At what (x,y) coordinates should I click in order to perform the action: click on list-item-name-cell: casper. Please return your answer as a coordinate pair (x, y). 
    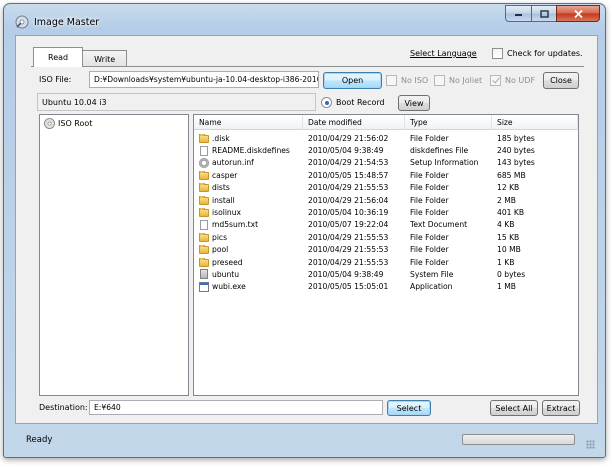
    Looking at the image, I should click on (248, 175).